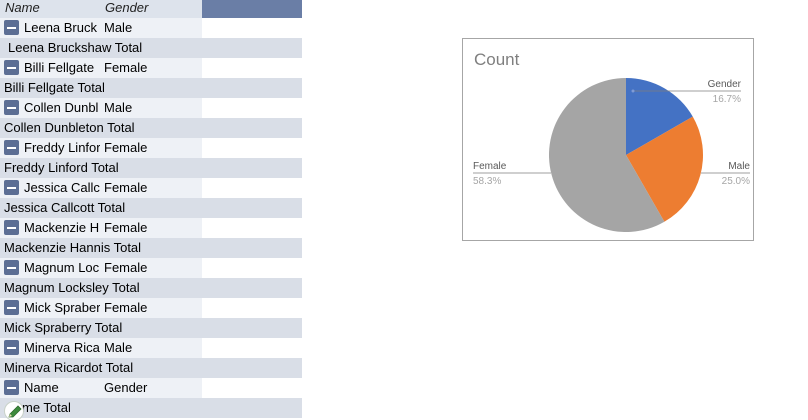  I want to click on pivot-detail-row: Minerva Rica Male, so click(151, 348).